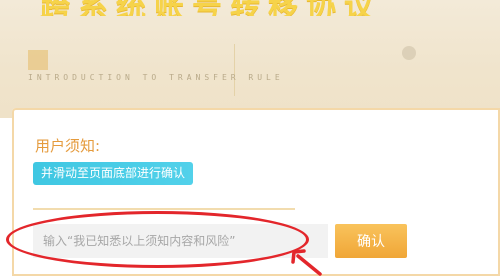  What do you see at coordinates (234, 70) in the screenshot?
I see `decorative-line` at bounding box center [234, 70].